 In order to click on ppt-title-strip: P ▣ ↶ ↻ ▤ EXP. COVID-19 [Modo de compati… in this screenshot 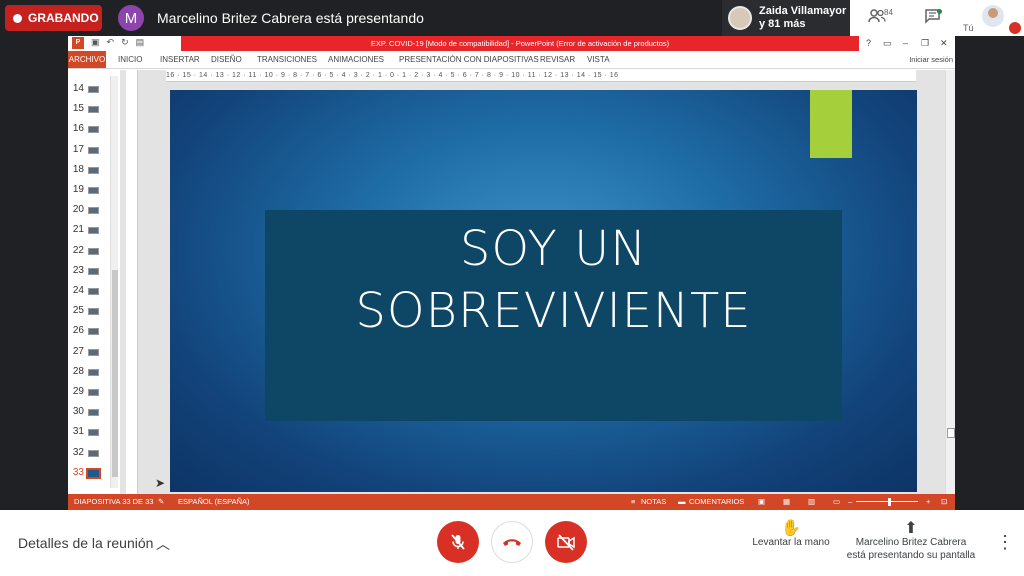, I will do `click(511, 43)`.